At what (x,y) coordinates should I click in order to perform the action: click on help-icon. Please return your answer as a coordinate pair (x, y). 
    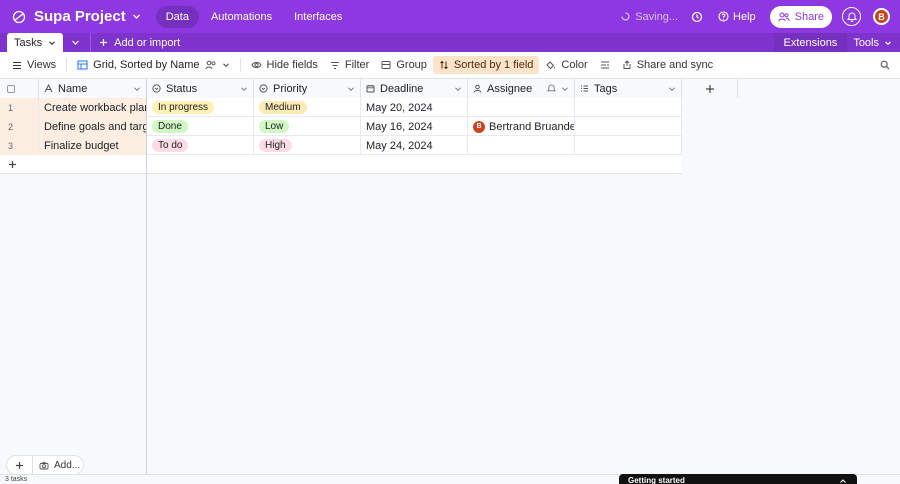
    Looking at the image, I should click on (723, 16).